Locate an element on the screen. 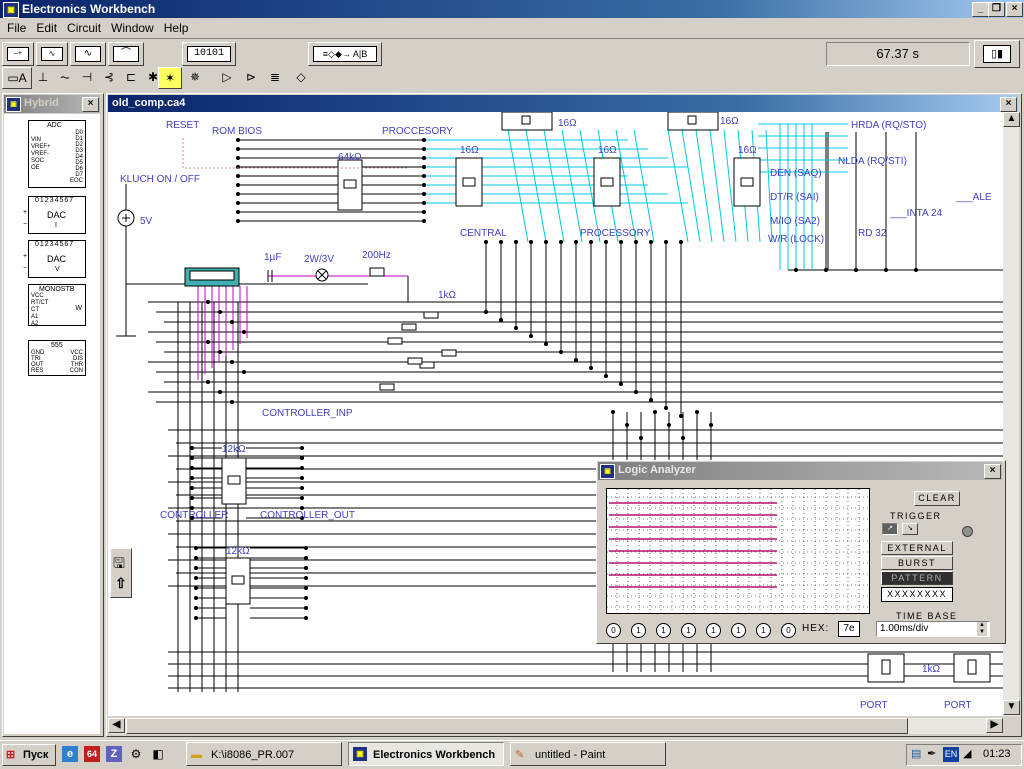  parts-favorites-icon: ▭A is located at coordinates (17, 78).